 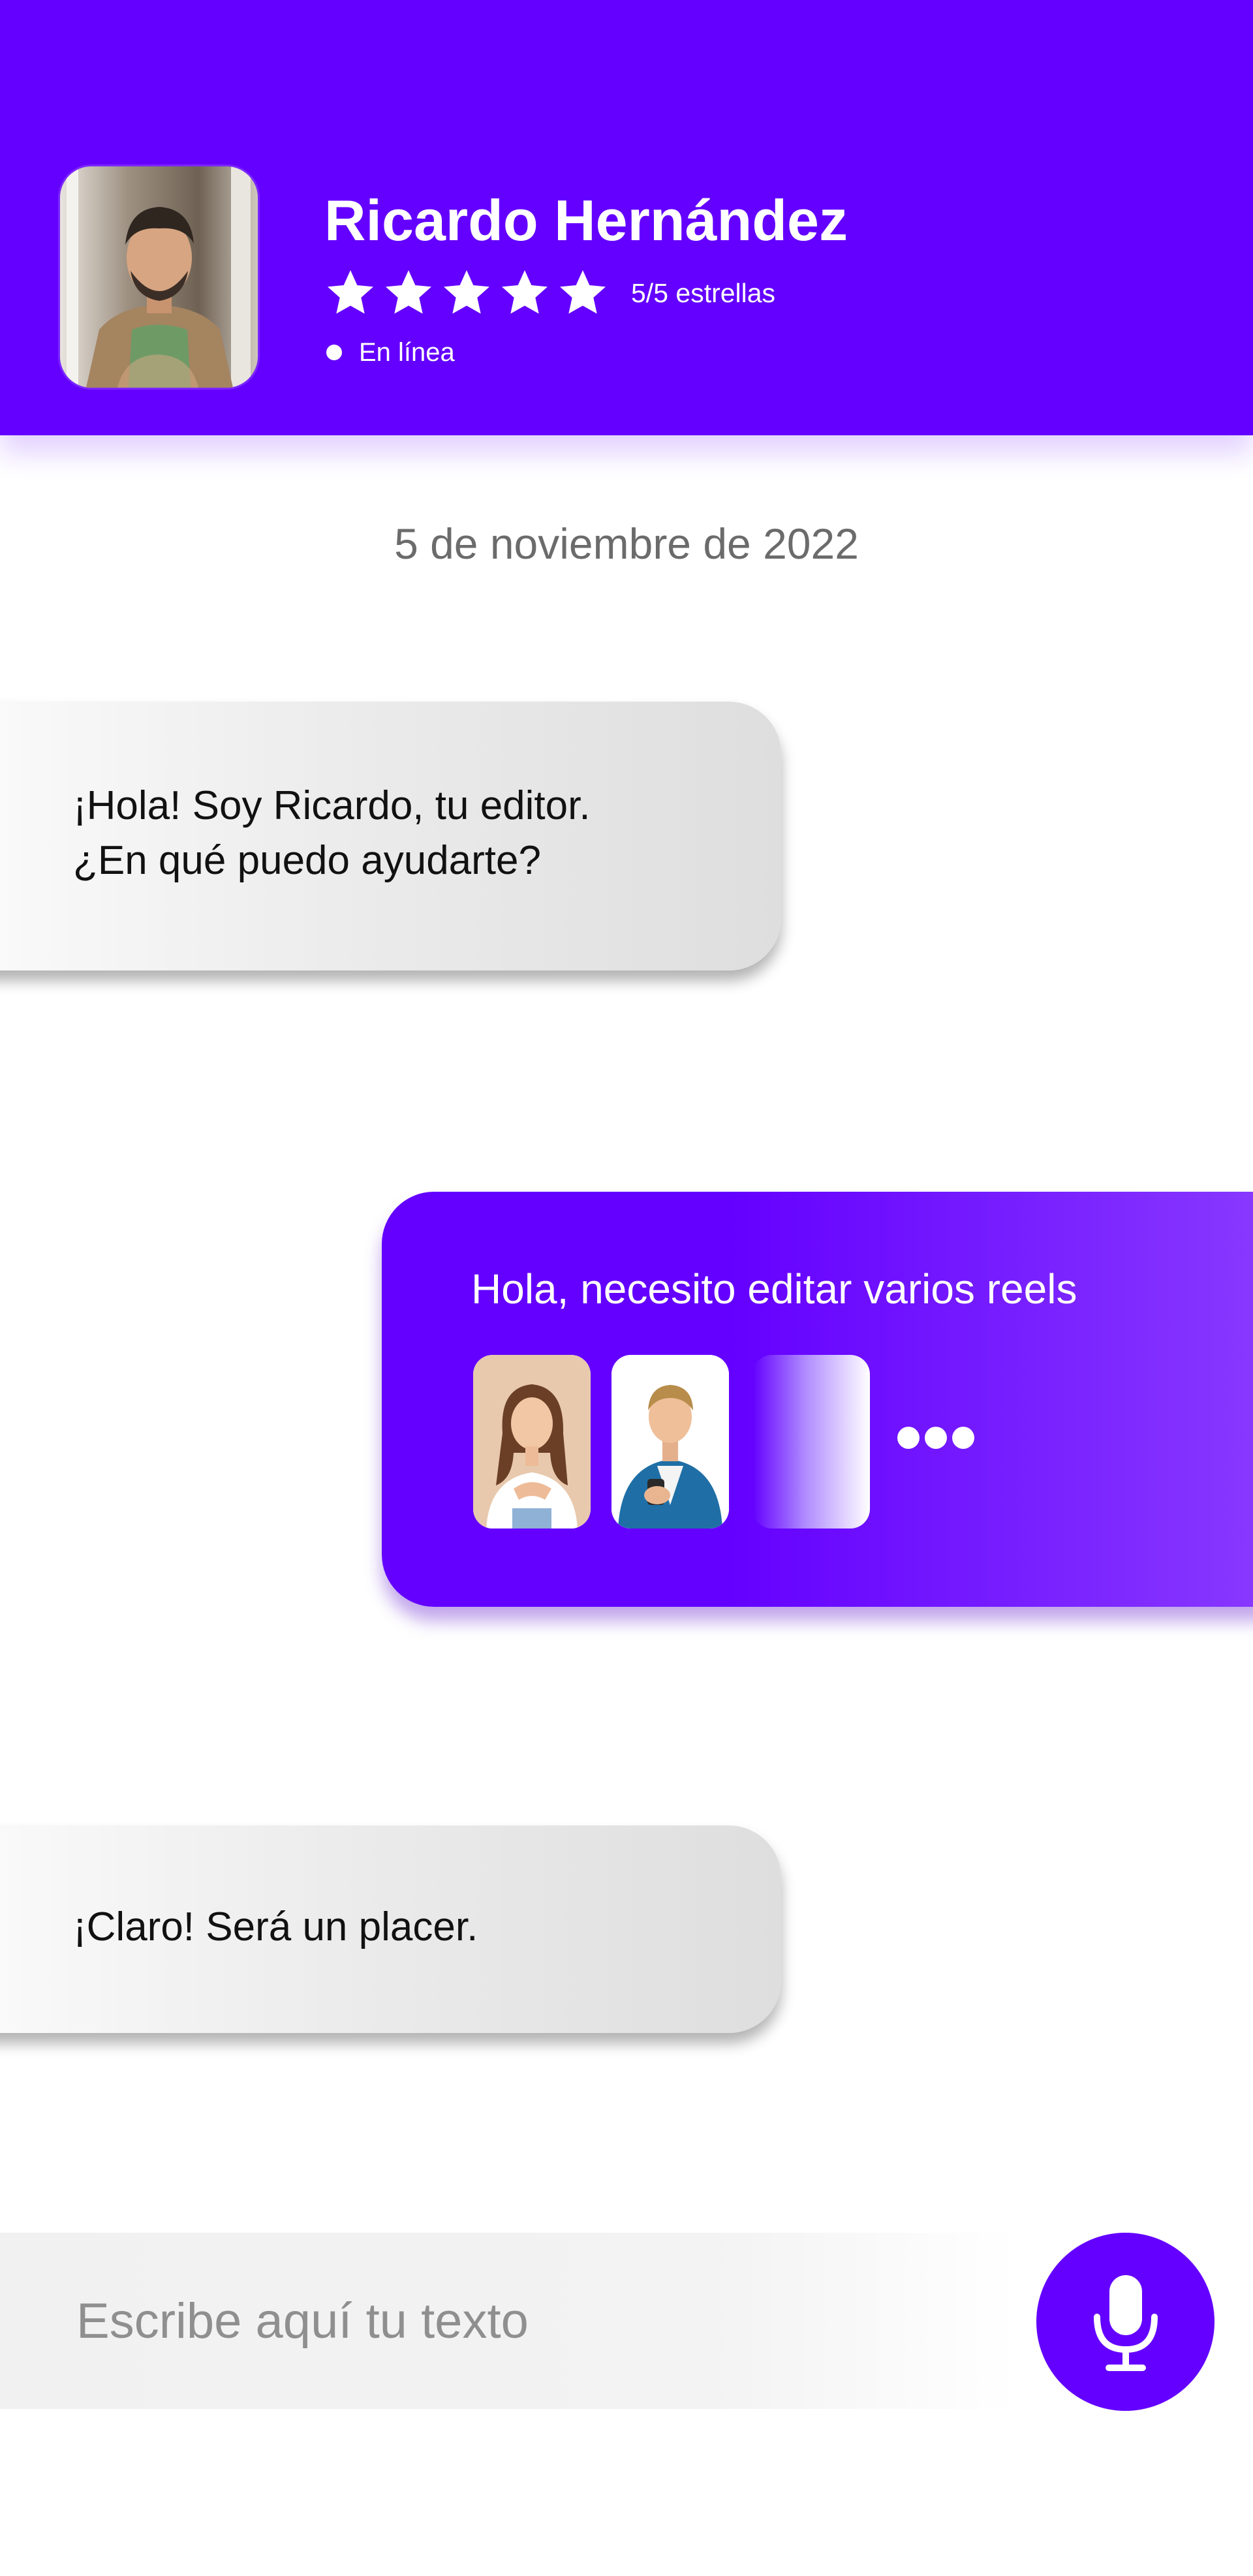 I want to click on message-composer, so click(x=509, y=2321).